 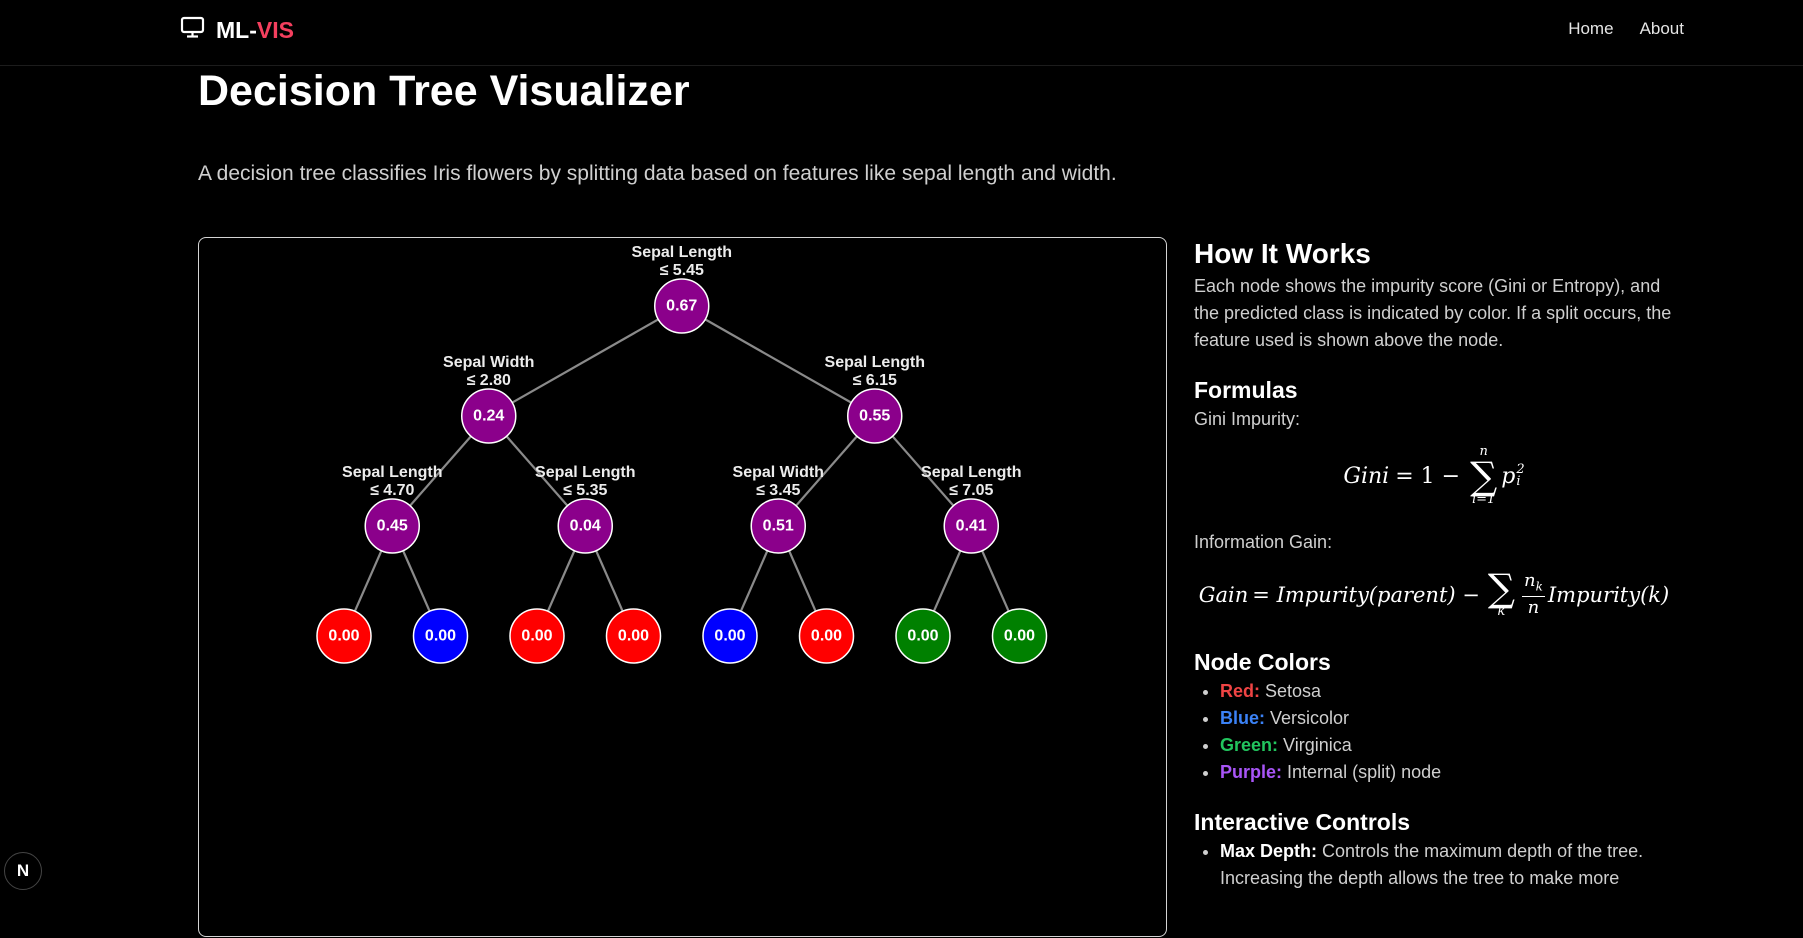 What do you see at coordinates (1483, 499) in the screenshot?
I see `gini-sum-lower: i=1` at bounding box center [1483, 499].